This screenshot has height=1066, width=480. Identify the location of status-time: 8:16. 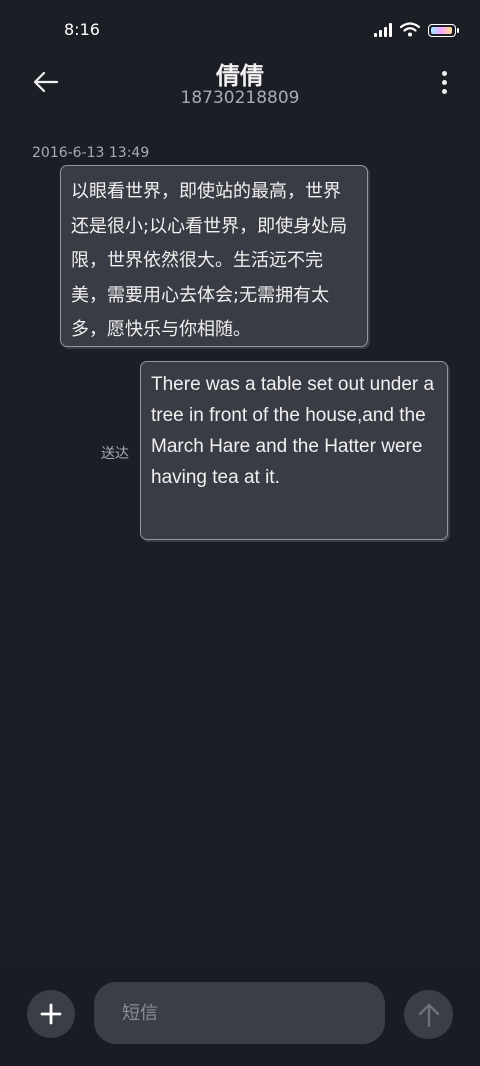
(82, 29).